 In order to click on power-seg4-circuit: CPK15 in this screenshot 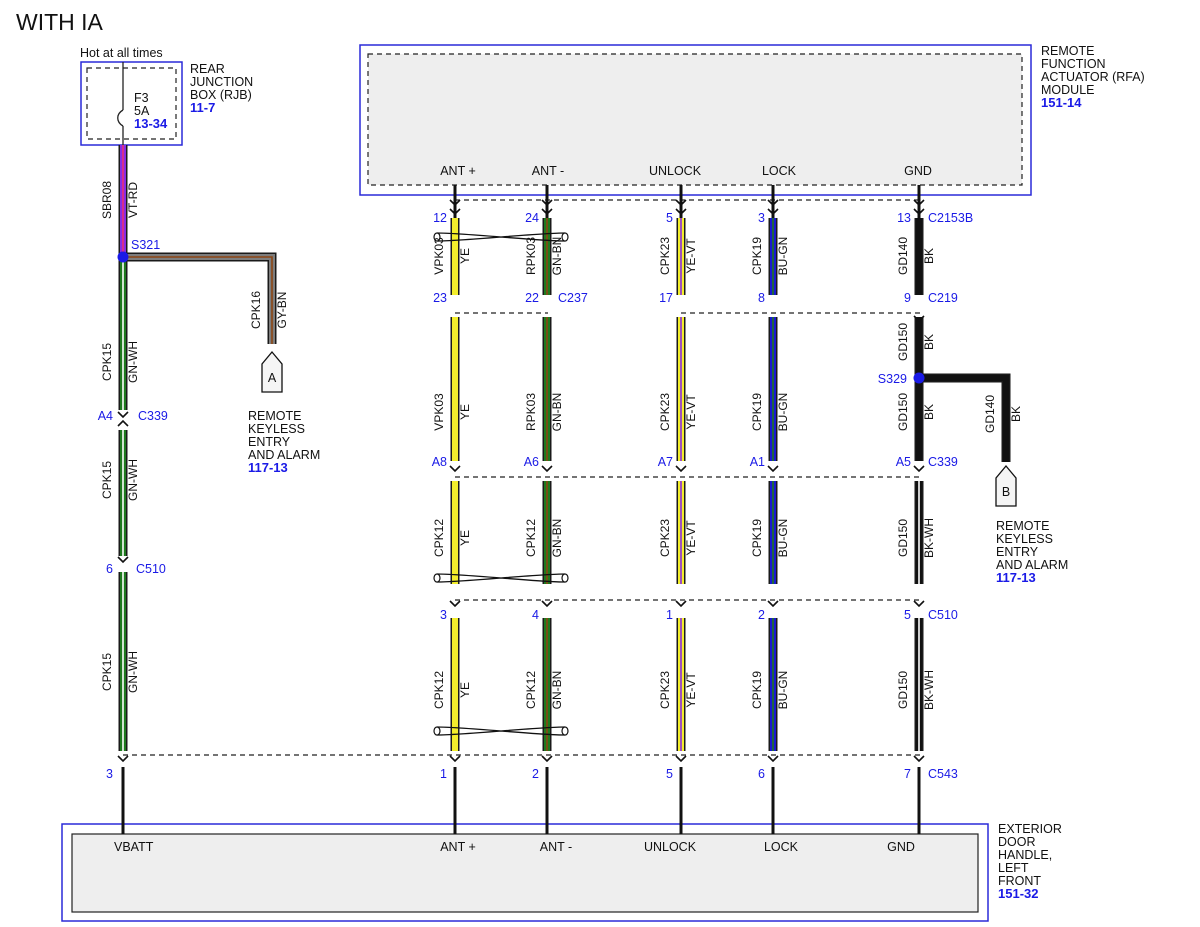, I will do `click(107, 672)`.